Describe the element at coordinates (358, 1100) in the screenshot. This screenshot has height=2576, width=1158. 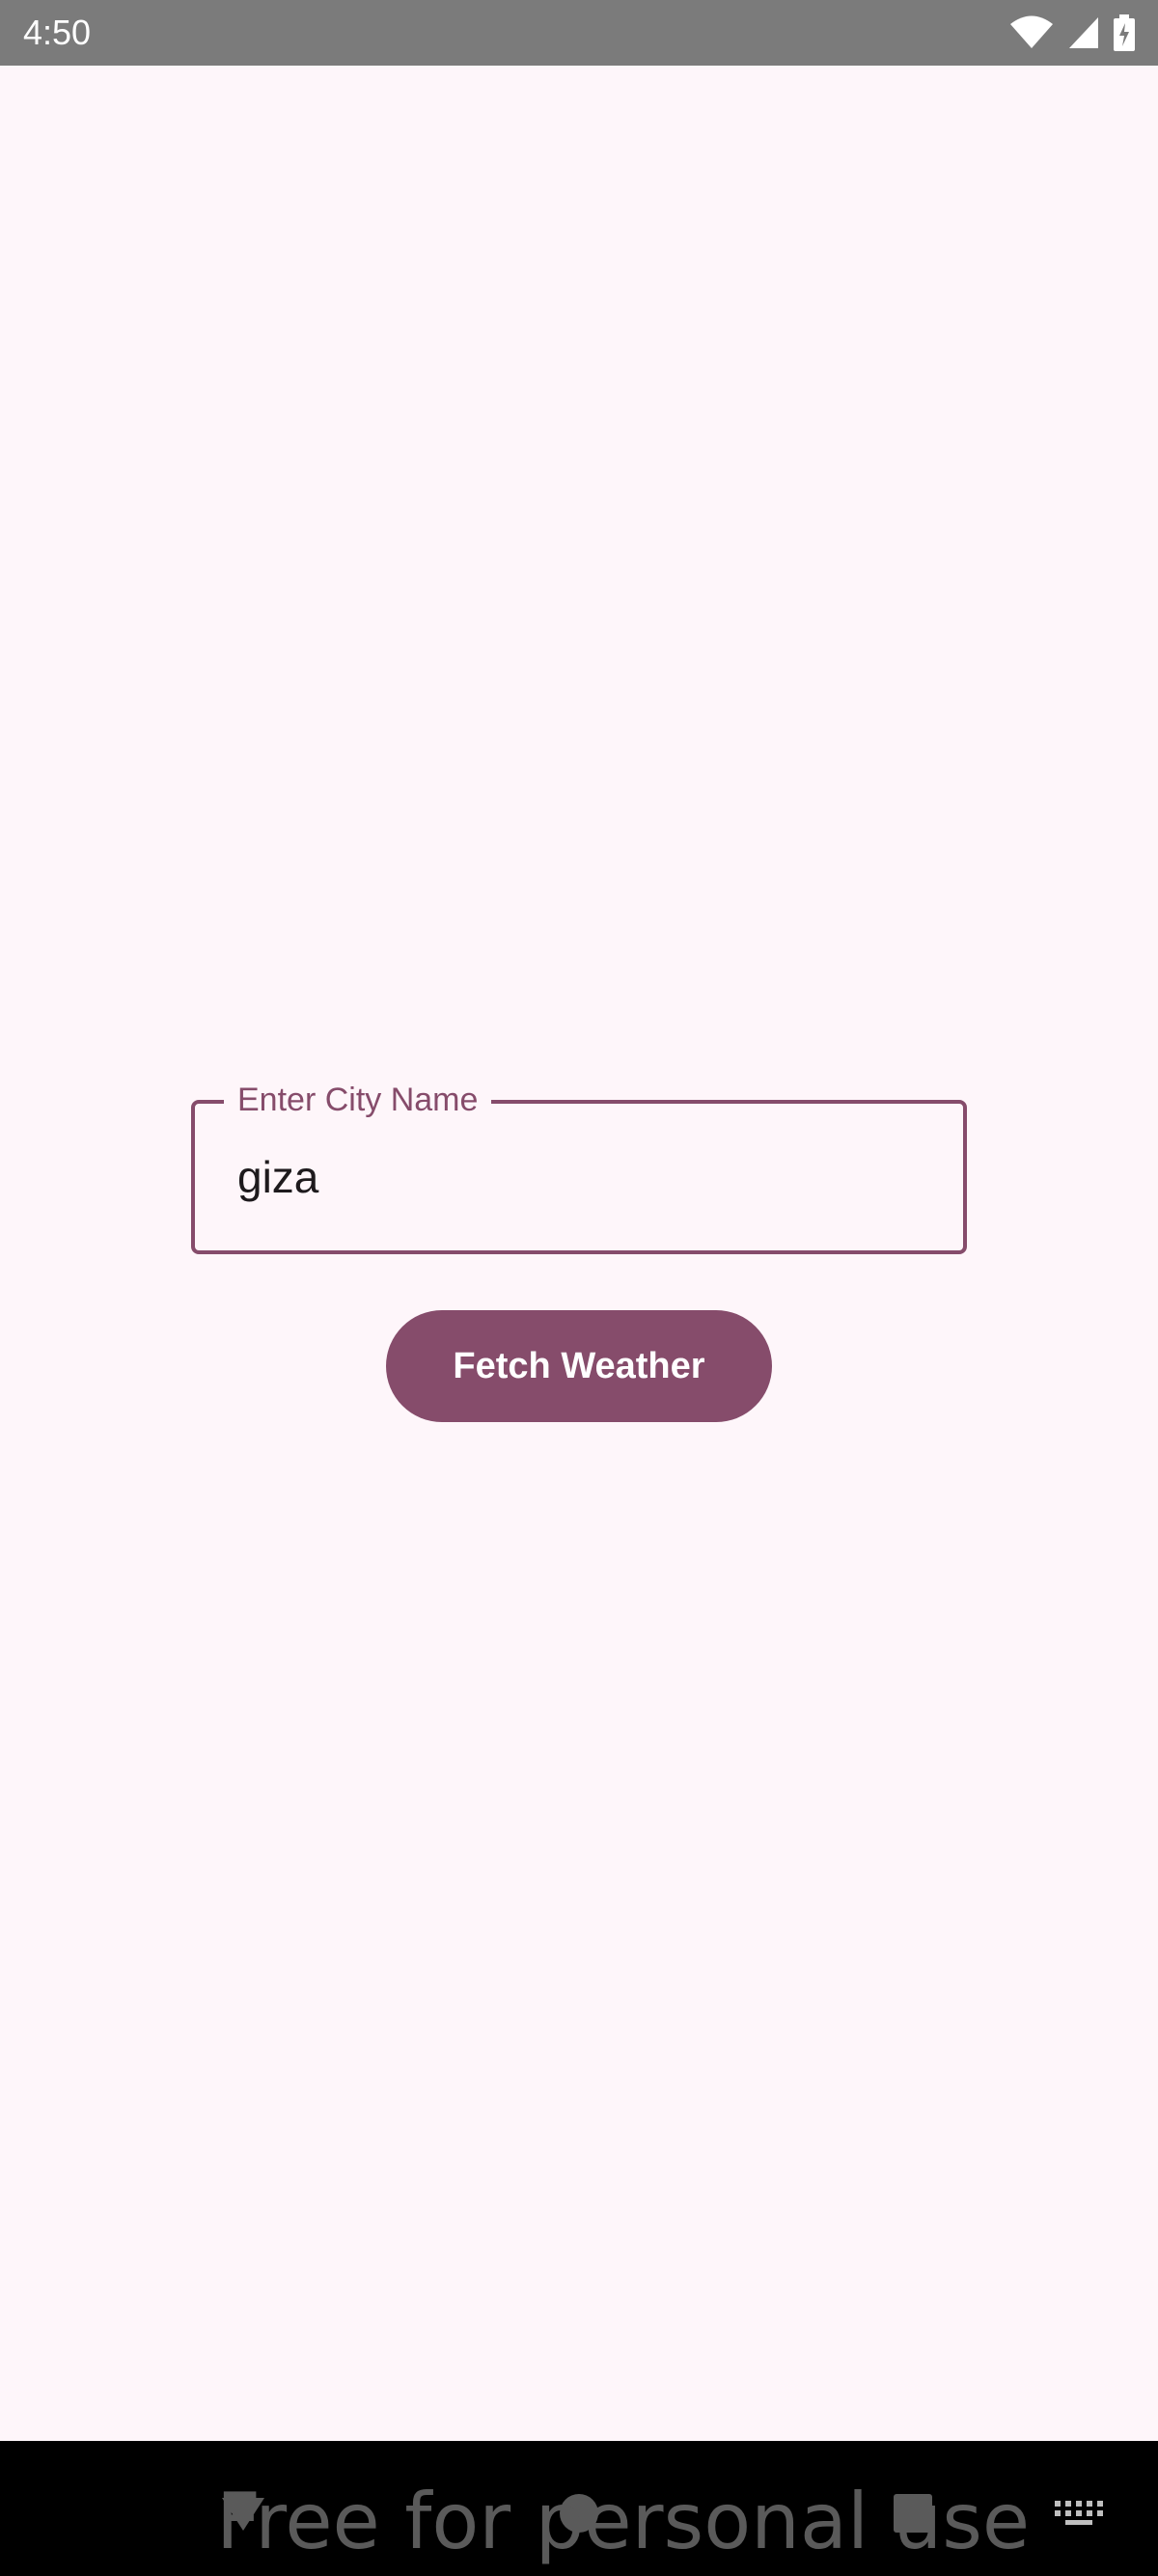
I see `city-name-label: Enter City Name` at that location.